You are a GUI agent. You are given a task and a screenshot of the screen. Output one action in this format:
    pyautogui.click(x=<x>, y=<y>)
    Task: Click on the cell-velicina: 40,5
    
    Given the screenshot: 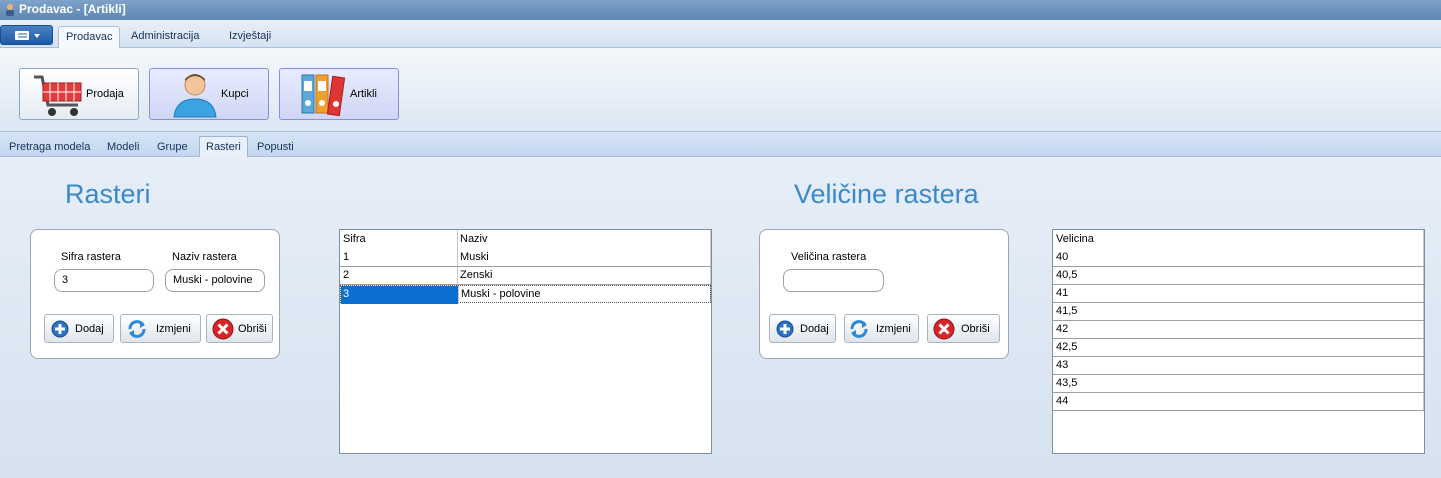 What is the action you would take?
    pyautogui.click(x=1067, y=275)
    